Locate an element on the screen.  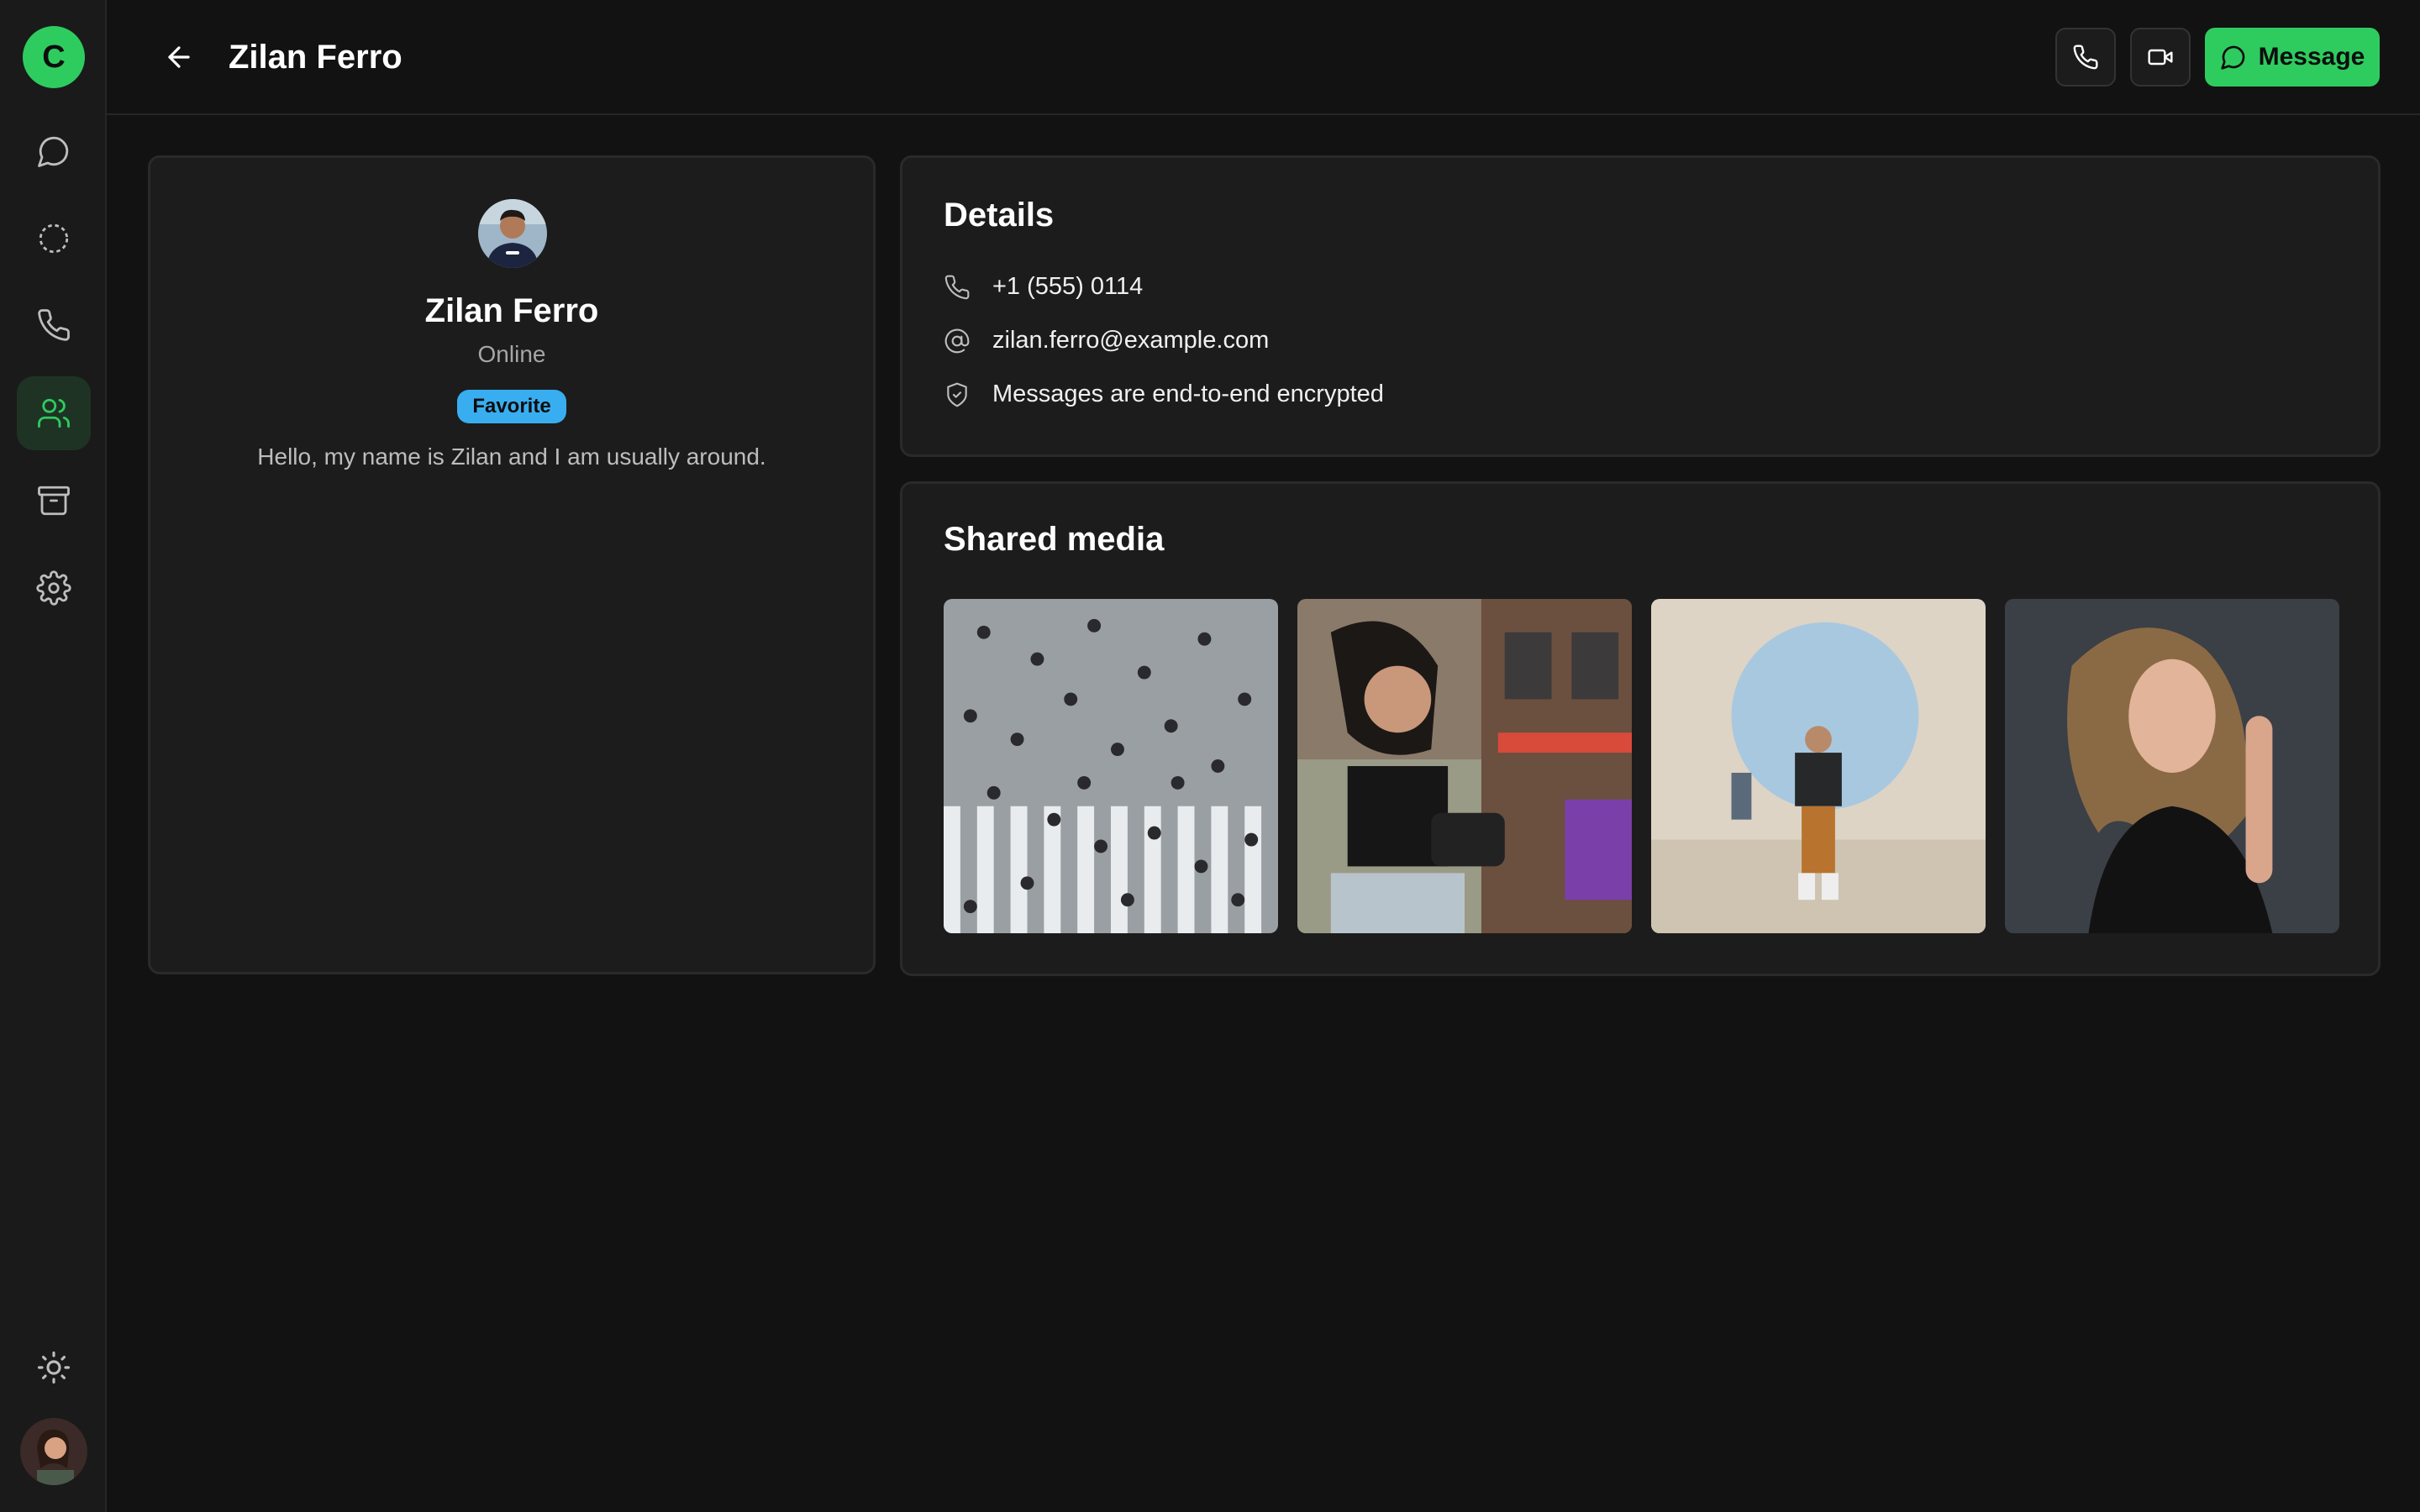
contact-avatar is located at coordinates (512, 233).